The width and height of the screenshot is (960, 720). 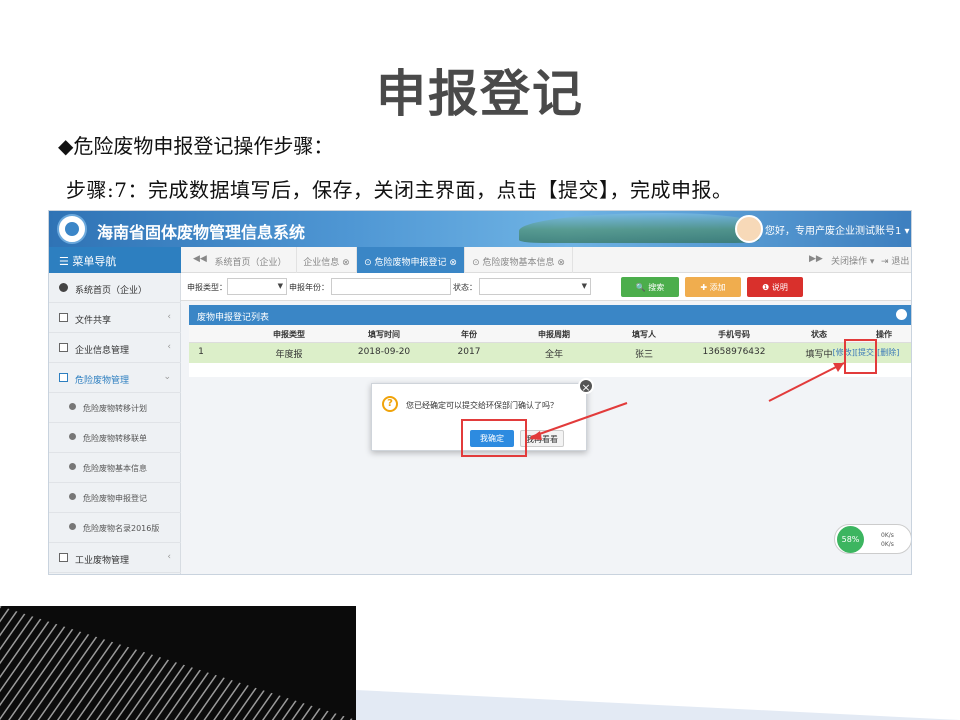 I want to click on cpu-gauge: 58%, so click(x=850, y=539).